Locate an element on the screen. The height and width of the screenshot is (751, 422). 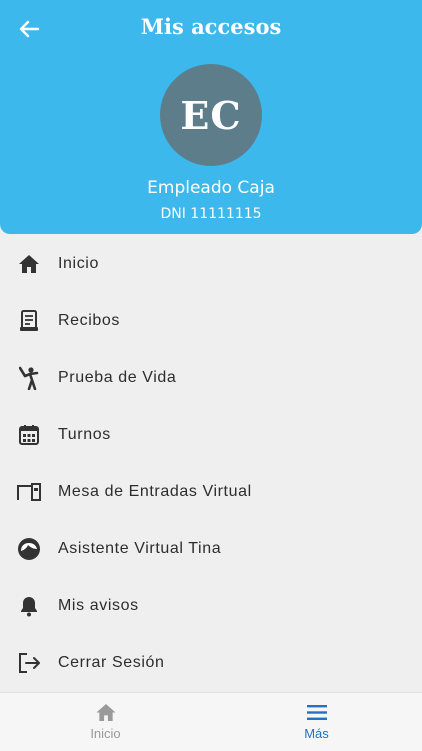
menu-item-asistente-virtual: Asistente Virtual Tina is located at coordinates (211, 548).